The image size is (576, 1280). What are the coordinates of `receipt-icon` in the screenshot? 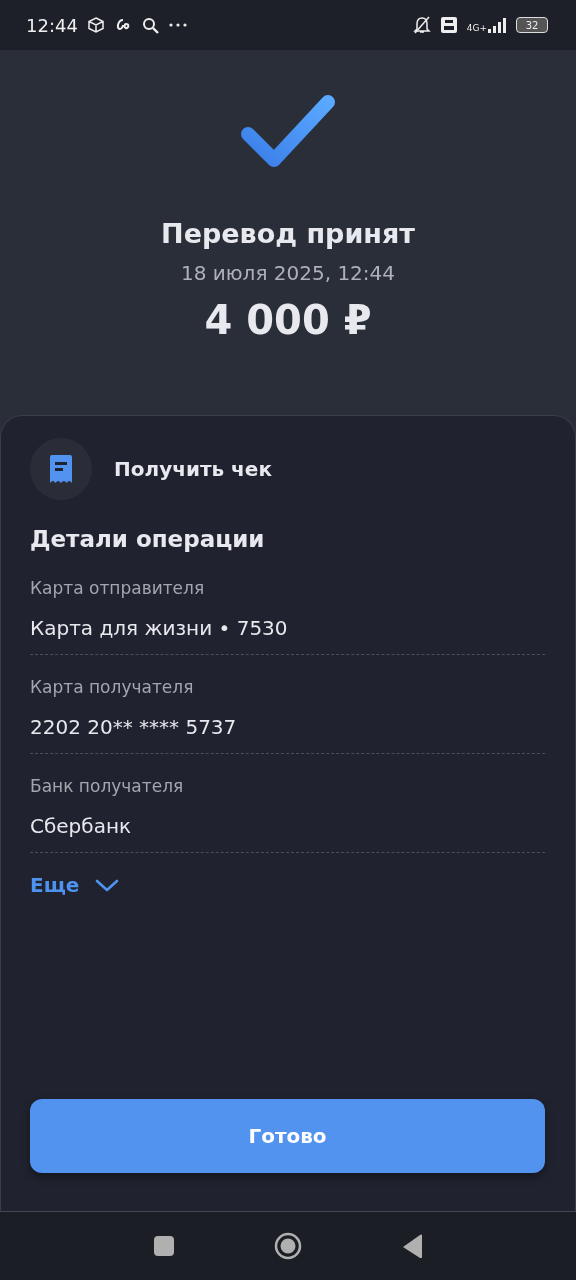 It's located at (61, 469).